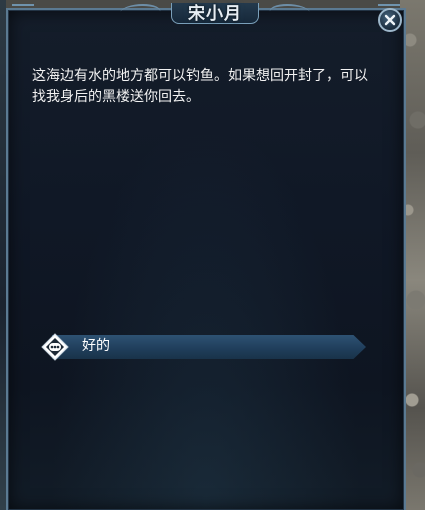 Image resolution: width=425 pixels, height=510 pixels. Describe the element at coordinates (96, 346) in the screenshot. I see `option-label: 好的` at that location.